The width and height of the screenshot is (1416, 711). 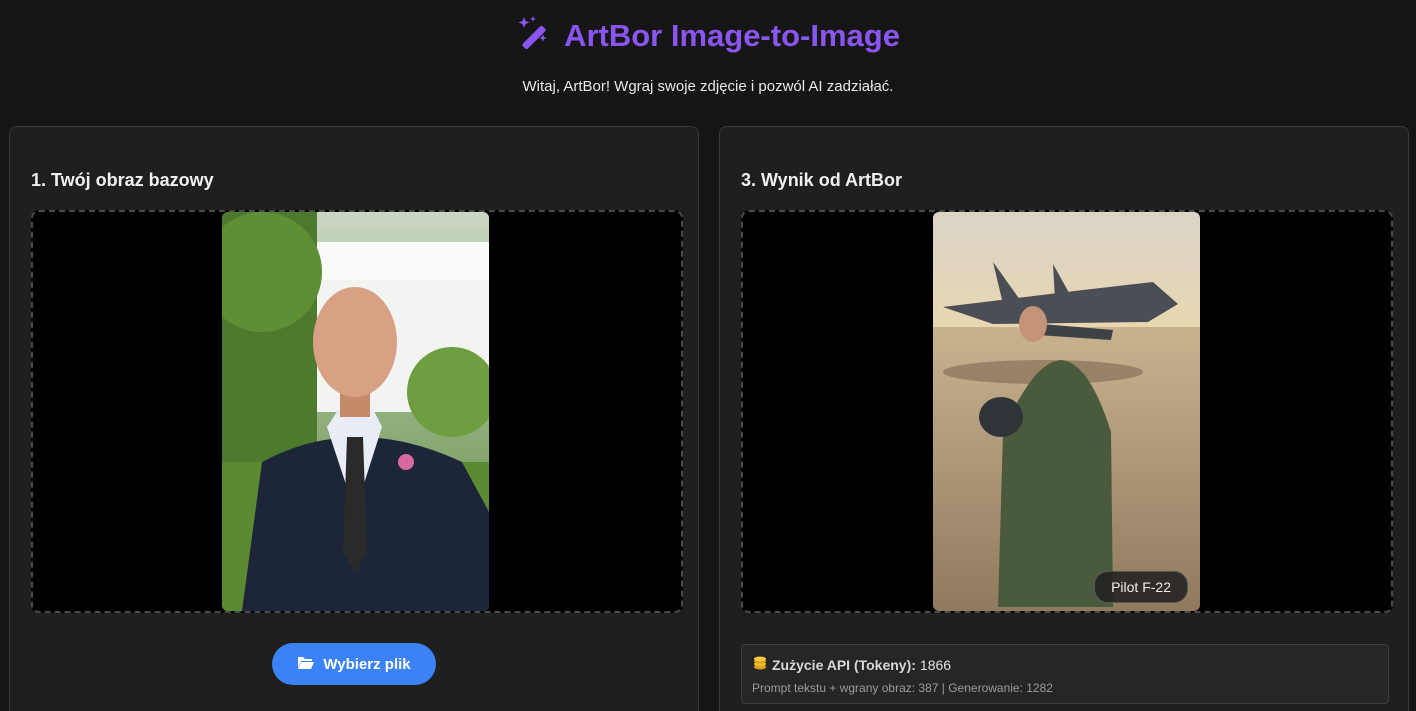 I want to click on api-usage-summary: Zużycie API (Tokeny): 1866, so click(x=1065, y=664).